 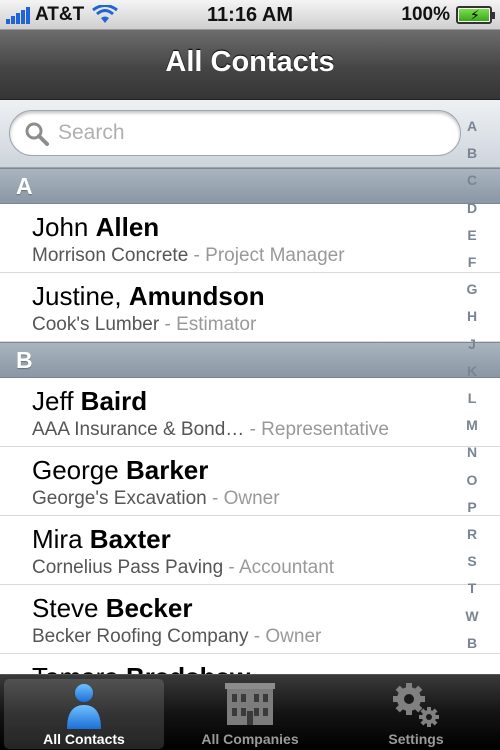 What do you see at coordinates (416, 739) in the screenshot?
I see `tab-label: Settings` at bounding box center [416, 739].